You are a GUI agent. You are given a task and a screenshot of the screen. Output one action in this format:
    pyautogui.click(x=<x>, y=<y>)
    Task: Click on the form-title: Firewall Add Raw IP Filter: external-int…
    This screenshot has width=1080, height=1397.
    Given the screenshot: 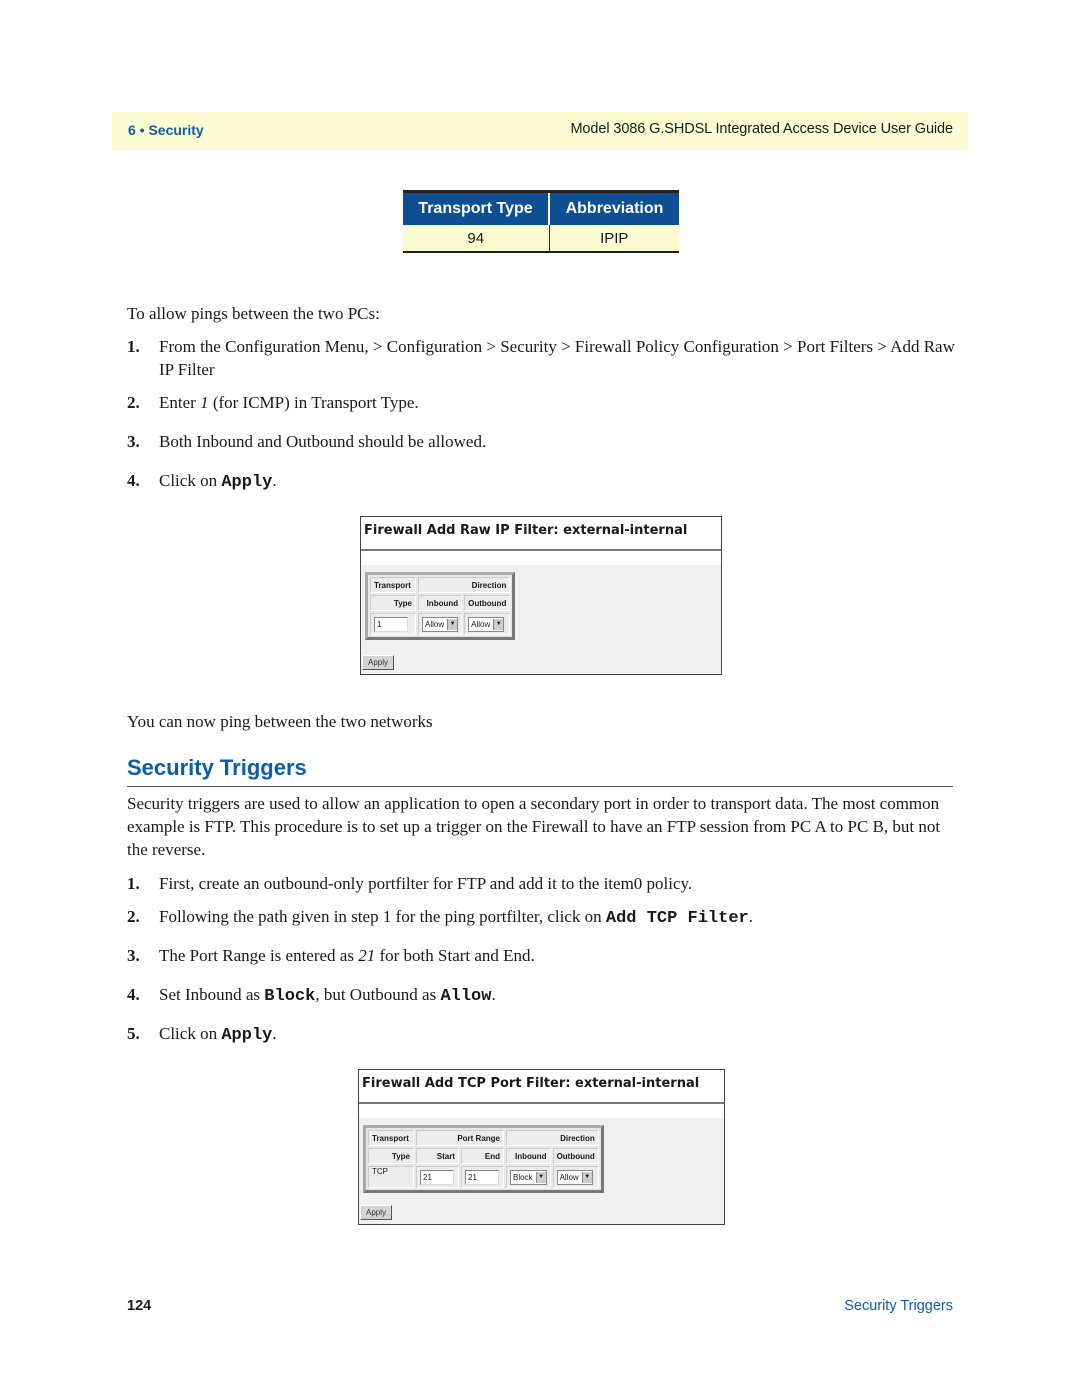 What is the action you would take?
    pyautogui.click(x=541, y=534)
    